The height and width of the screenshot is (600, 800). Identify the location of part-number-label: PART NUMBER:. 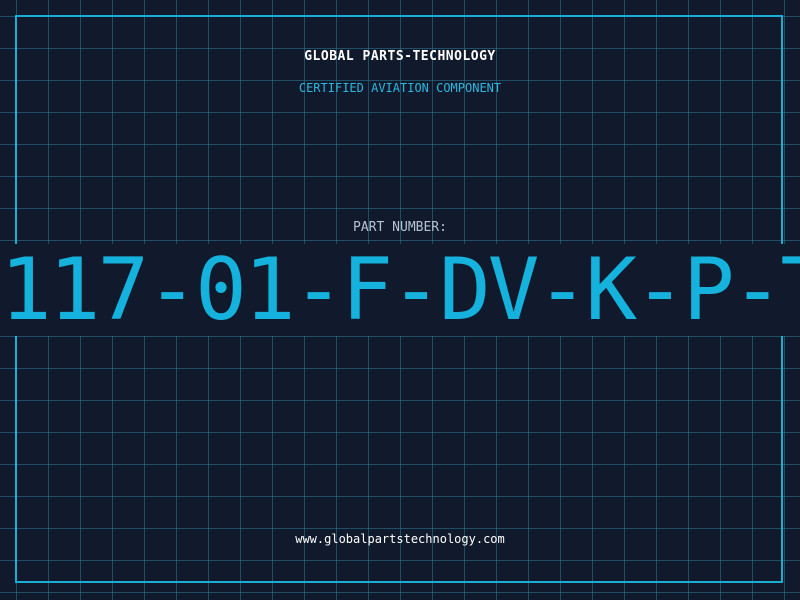
(400, 227).